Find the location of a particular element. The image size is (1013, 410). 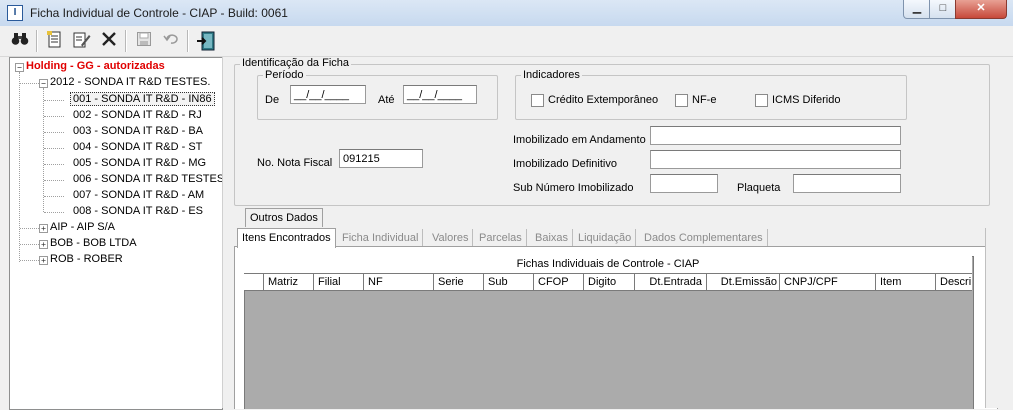

tab-liquidacao: Liquidação is located at coordinates (605, 238).